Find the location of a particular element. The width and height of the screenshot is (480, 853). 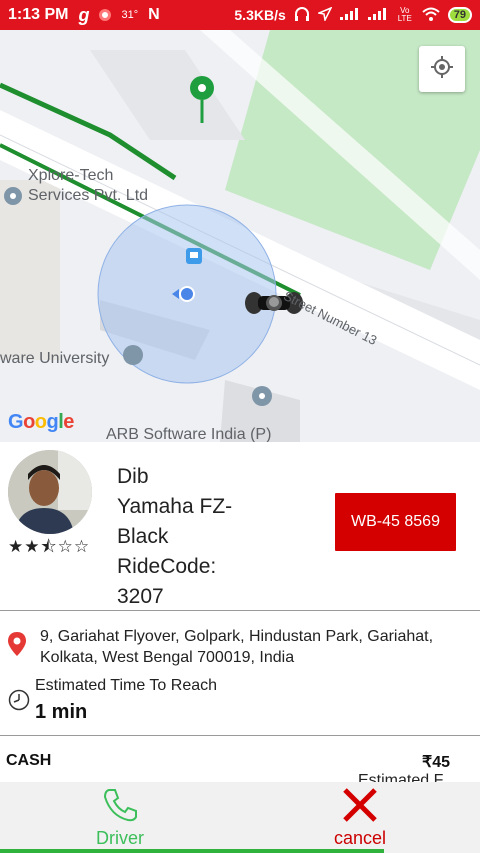

eta-value: 1 min is located at coordinates (61, 712).